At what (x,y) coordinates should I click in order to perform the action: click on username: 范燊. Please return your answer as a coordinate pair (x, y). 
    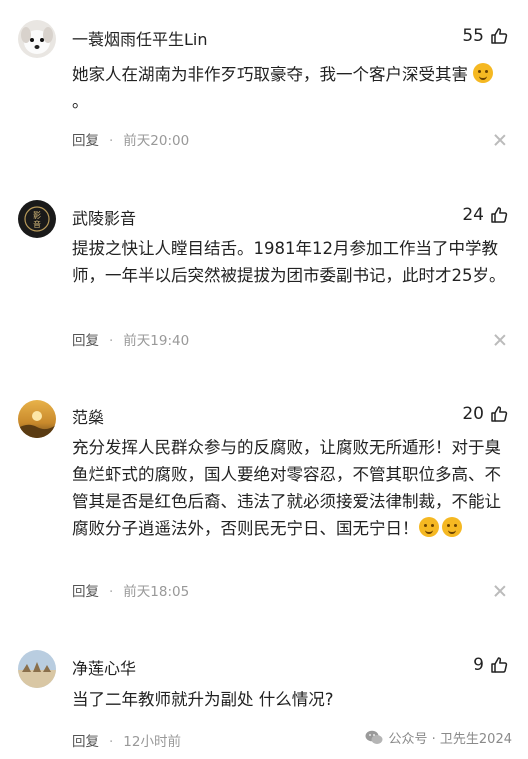
    Looking at the image, I should click on (88, 416).